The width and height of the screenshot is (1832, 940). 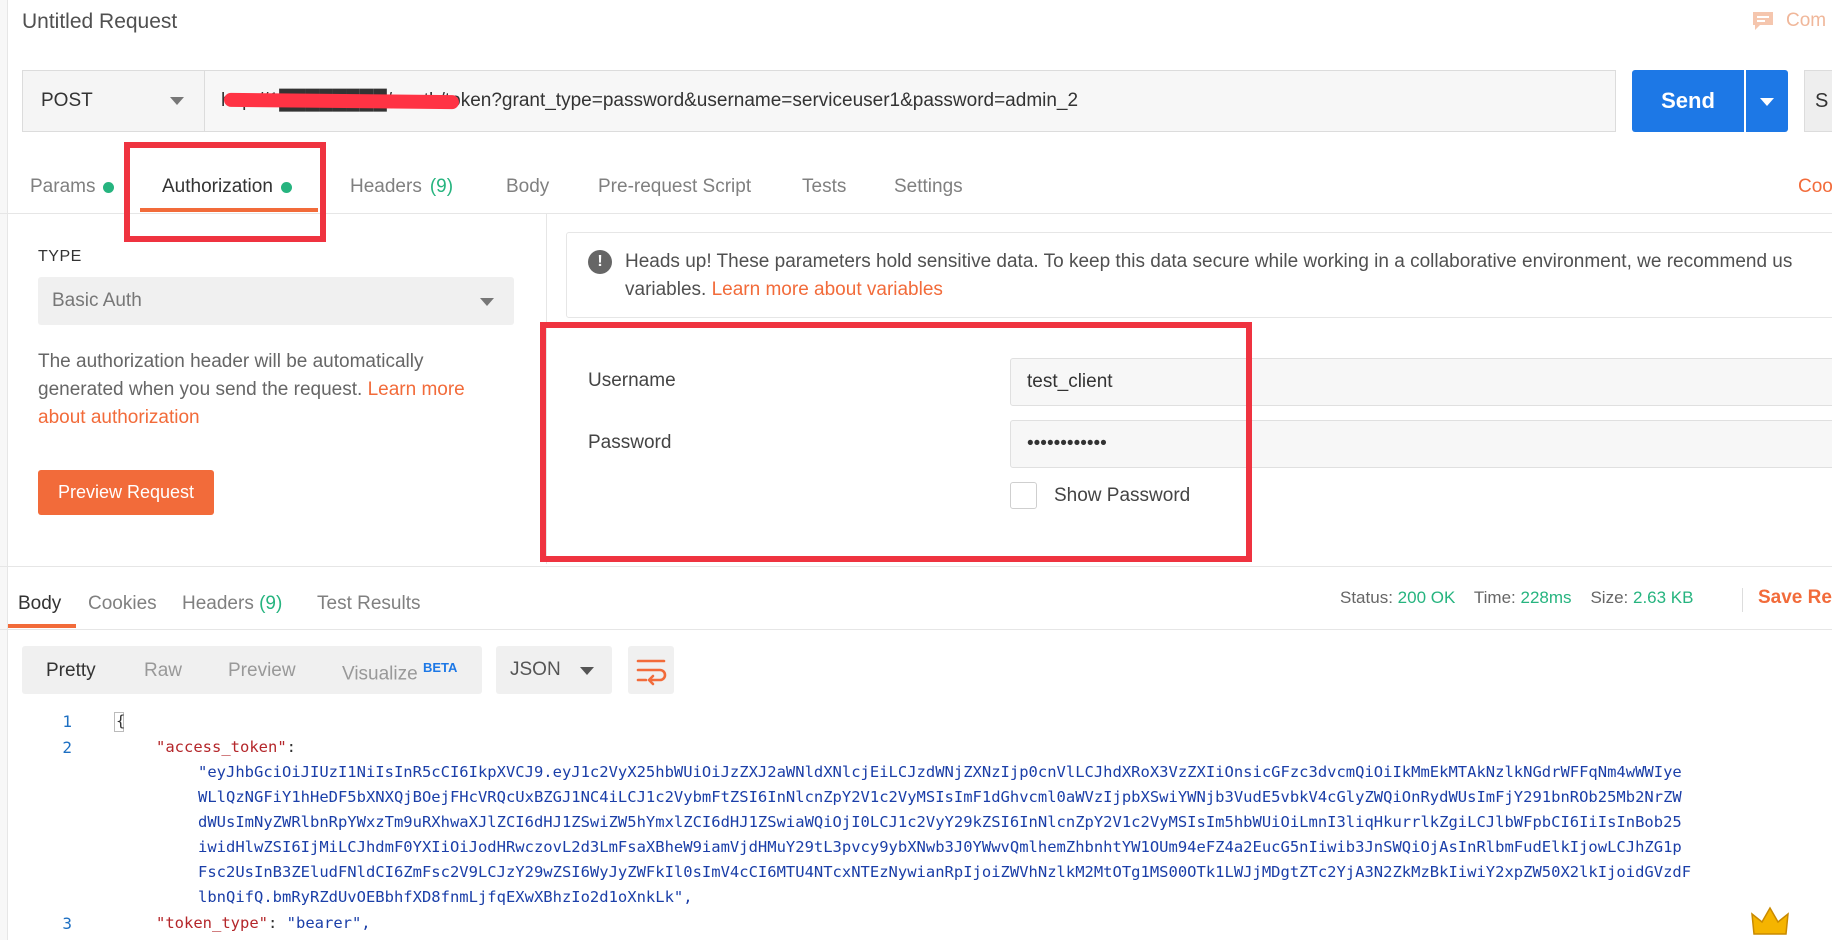 I want to click on send-button: Send, so click(x=1688, y=101).